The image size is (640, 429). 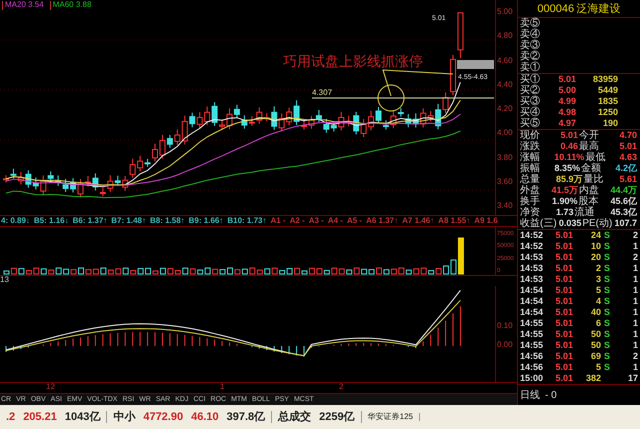 What do you see at coordinates (505, 158) in the screenshot?
I see `price-axis-label: 3.80` at bounding box center [505, 158].